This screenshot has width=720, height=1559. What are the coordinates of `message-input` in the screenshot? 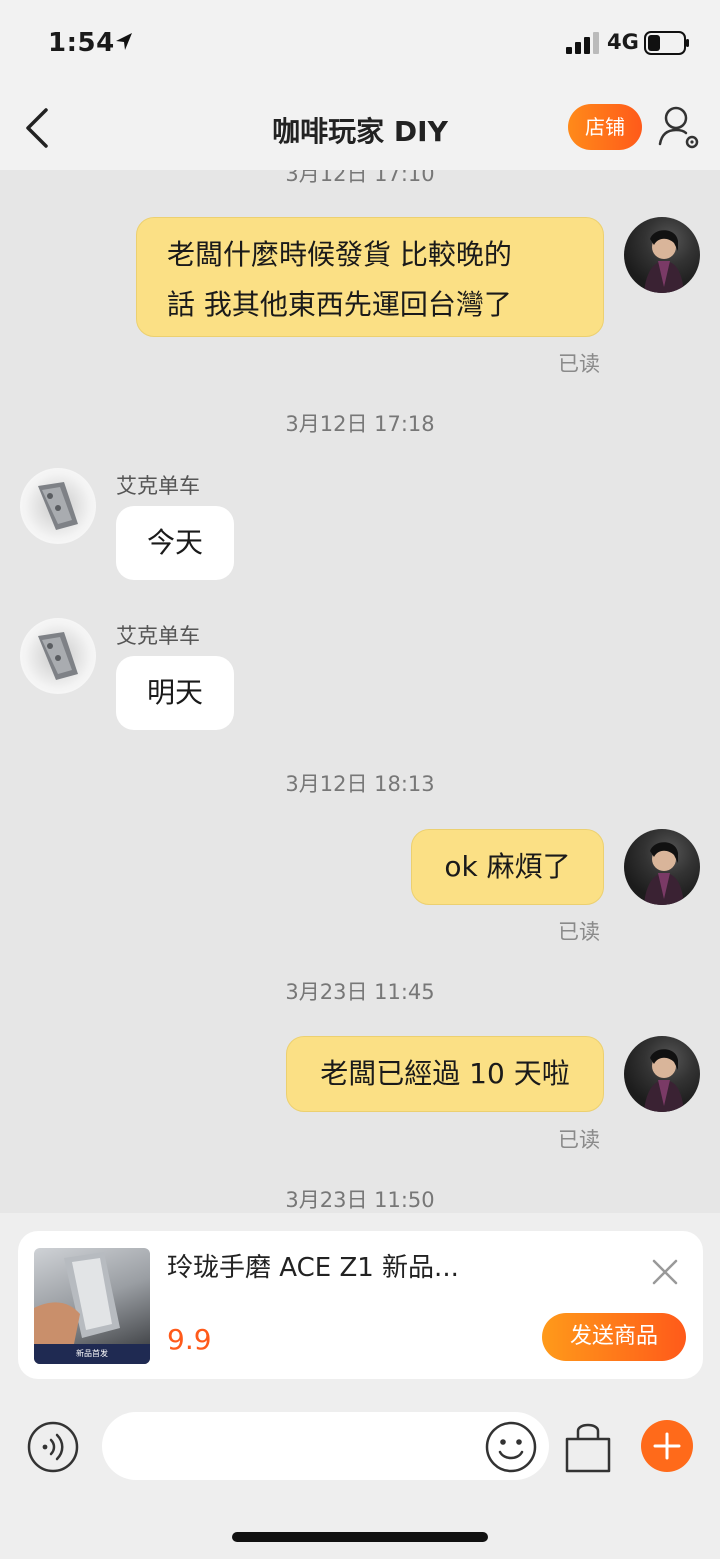 It's located at (325, 1446).